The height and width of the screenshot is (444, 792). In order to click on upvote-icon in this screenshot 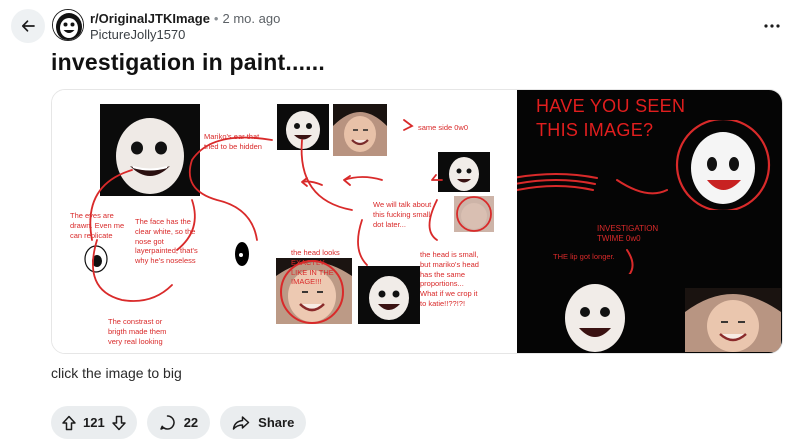, I will do `click(69, 423)`.